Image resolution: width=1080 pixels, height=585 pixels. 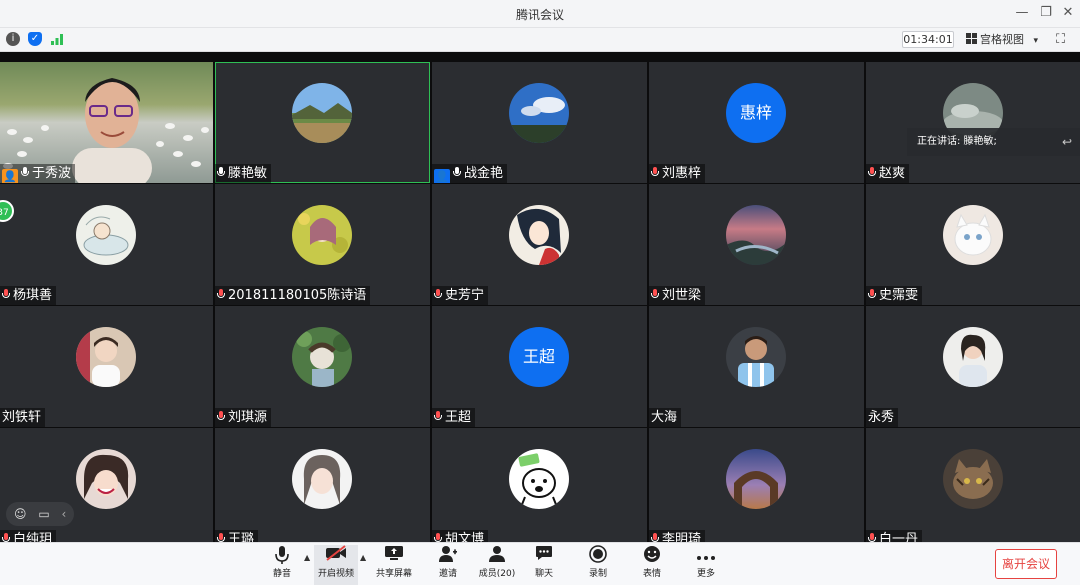 What do you see at coordinates (540, 14) in the screenshot?
I see `title-bar: 腾讯会议 — ❐ ✕` at bounding box center [540, 14].